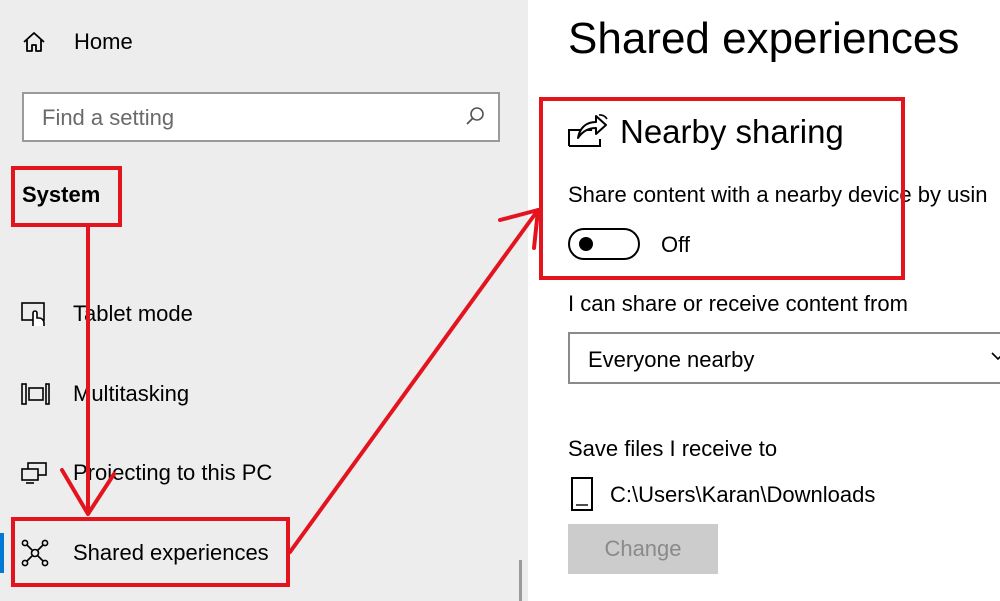  Describe the element at coordinates (264, 394) in the screenshot. I see `sidebar-item-multitasking: Multitasking` at that location.